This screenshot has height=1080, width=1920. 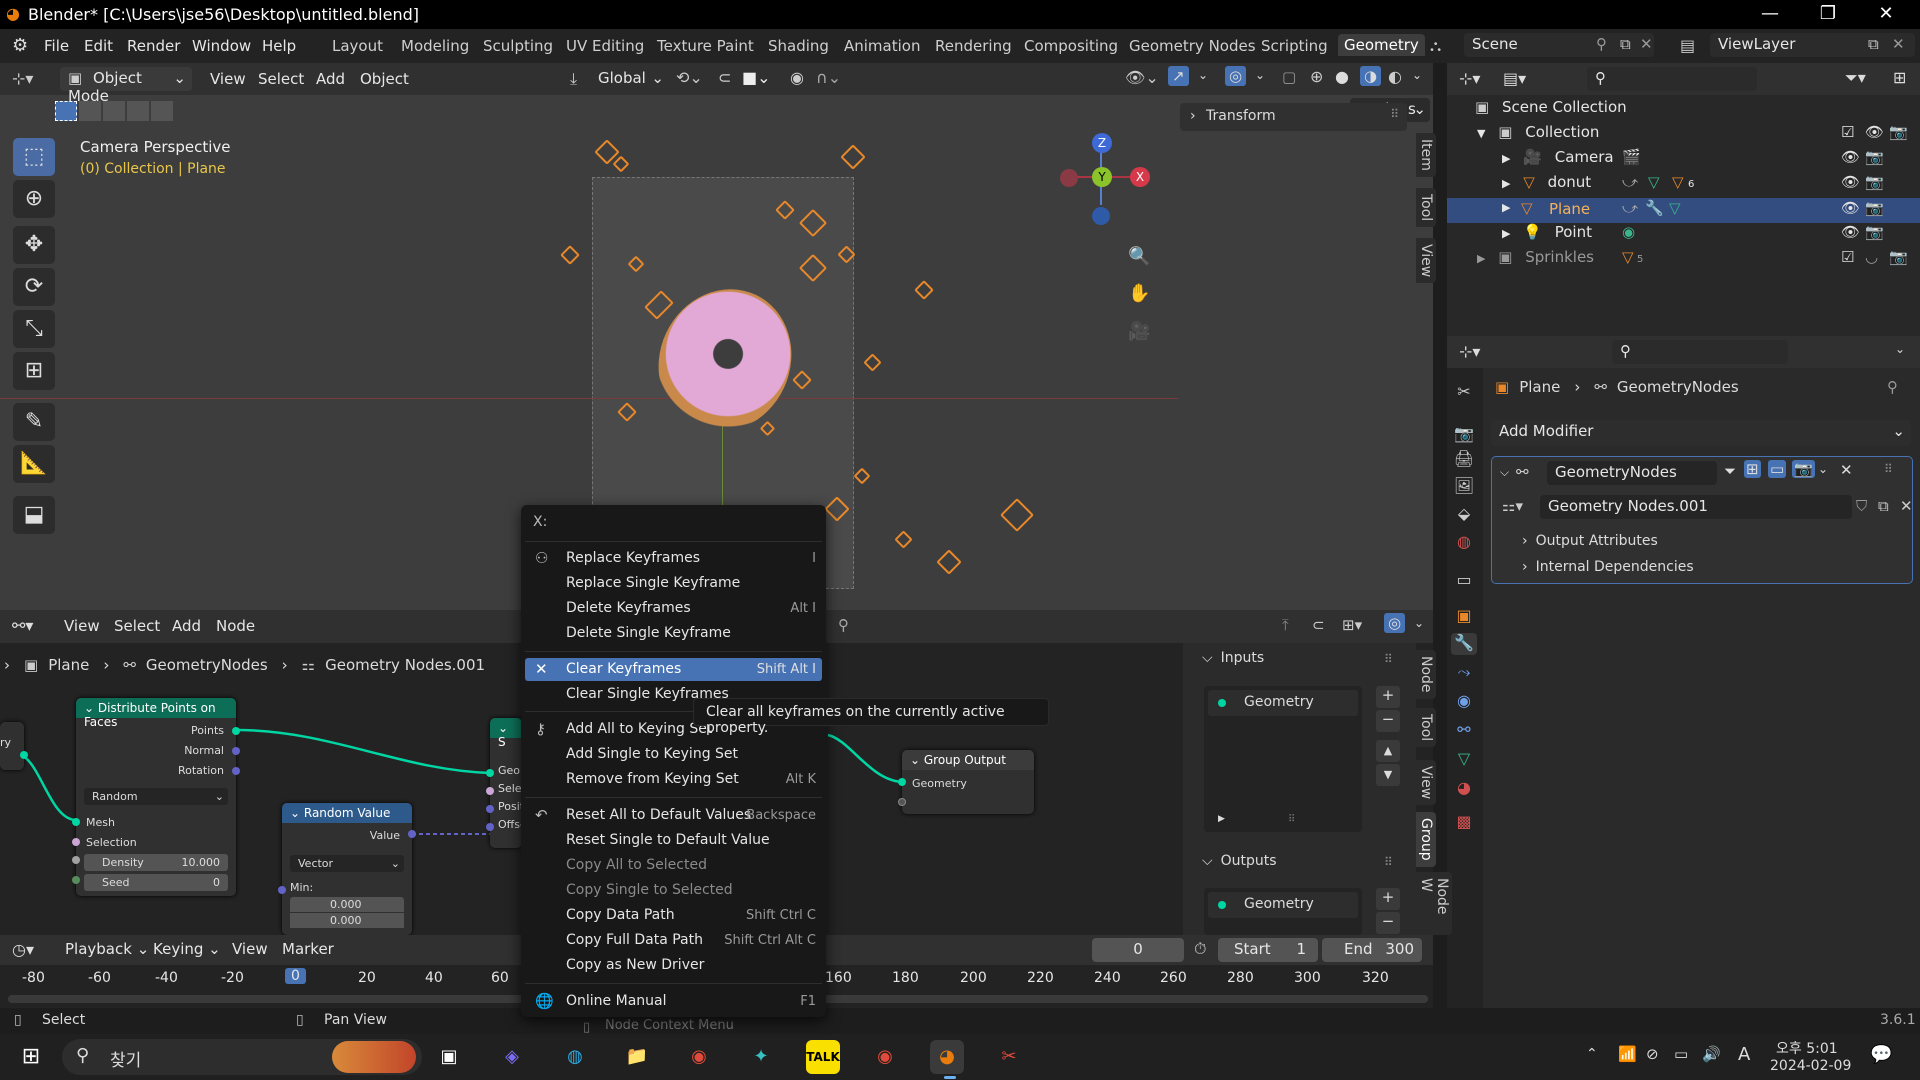 What do you see at coordinates (1192, 46) in the screenshot?
I see `tab-geometry-nodes: Geometry Nodes` at bounding box center [1192, 46].